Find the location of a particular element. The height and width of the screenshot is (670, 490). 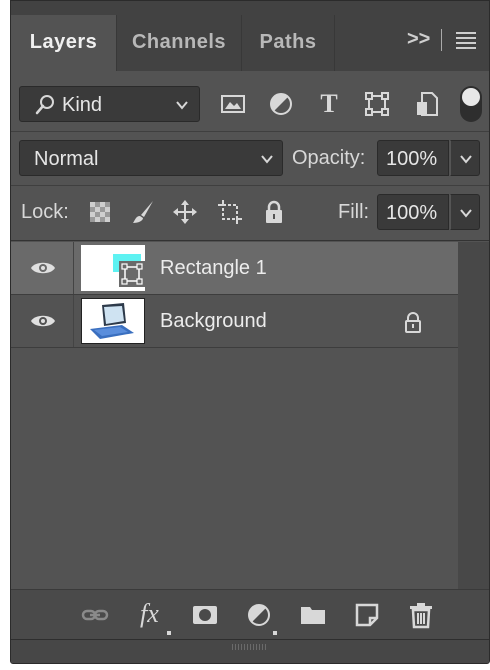

laptop-photo-thumbnail is located at coordinates (113, 321).